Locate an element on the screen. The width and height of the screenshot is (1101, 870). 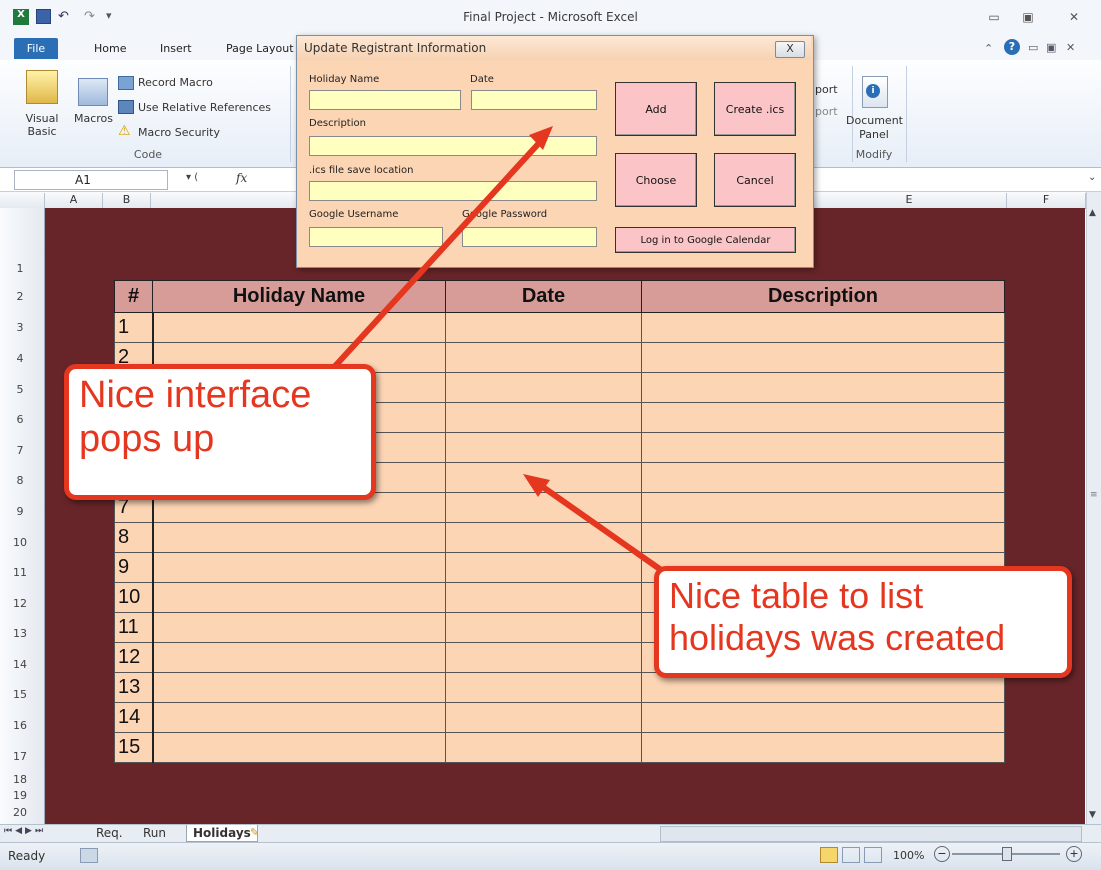
interface-arrow-icon is located at coordinates (438, 252).